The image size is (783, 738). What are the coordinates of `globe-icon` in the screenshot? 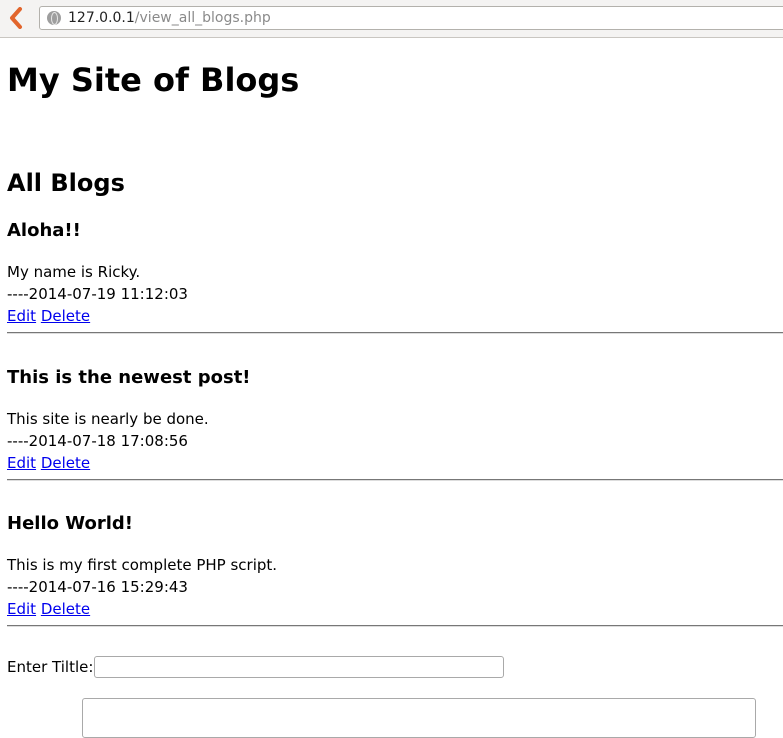 It's located at (54, 18).